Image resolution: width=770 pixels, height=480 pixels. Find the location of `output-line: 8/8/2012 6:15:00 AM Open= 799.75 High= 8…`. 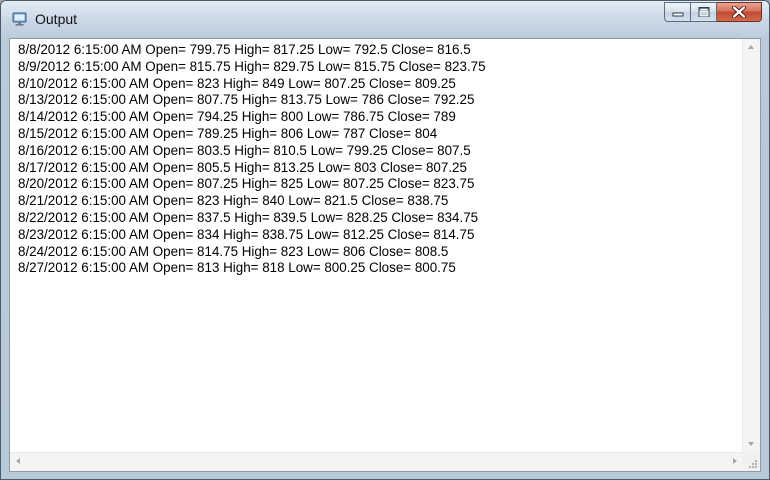

output-line: 8/8/2012 6:15:00 AM Open= 799.75 High= 8… is located at coordinates (244, 49).